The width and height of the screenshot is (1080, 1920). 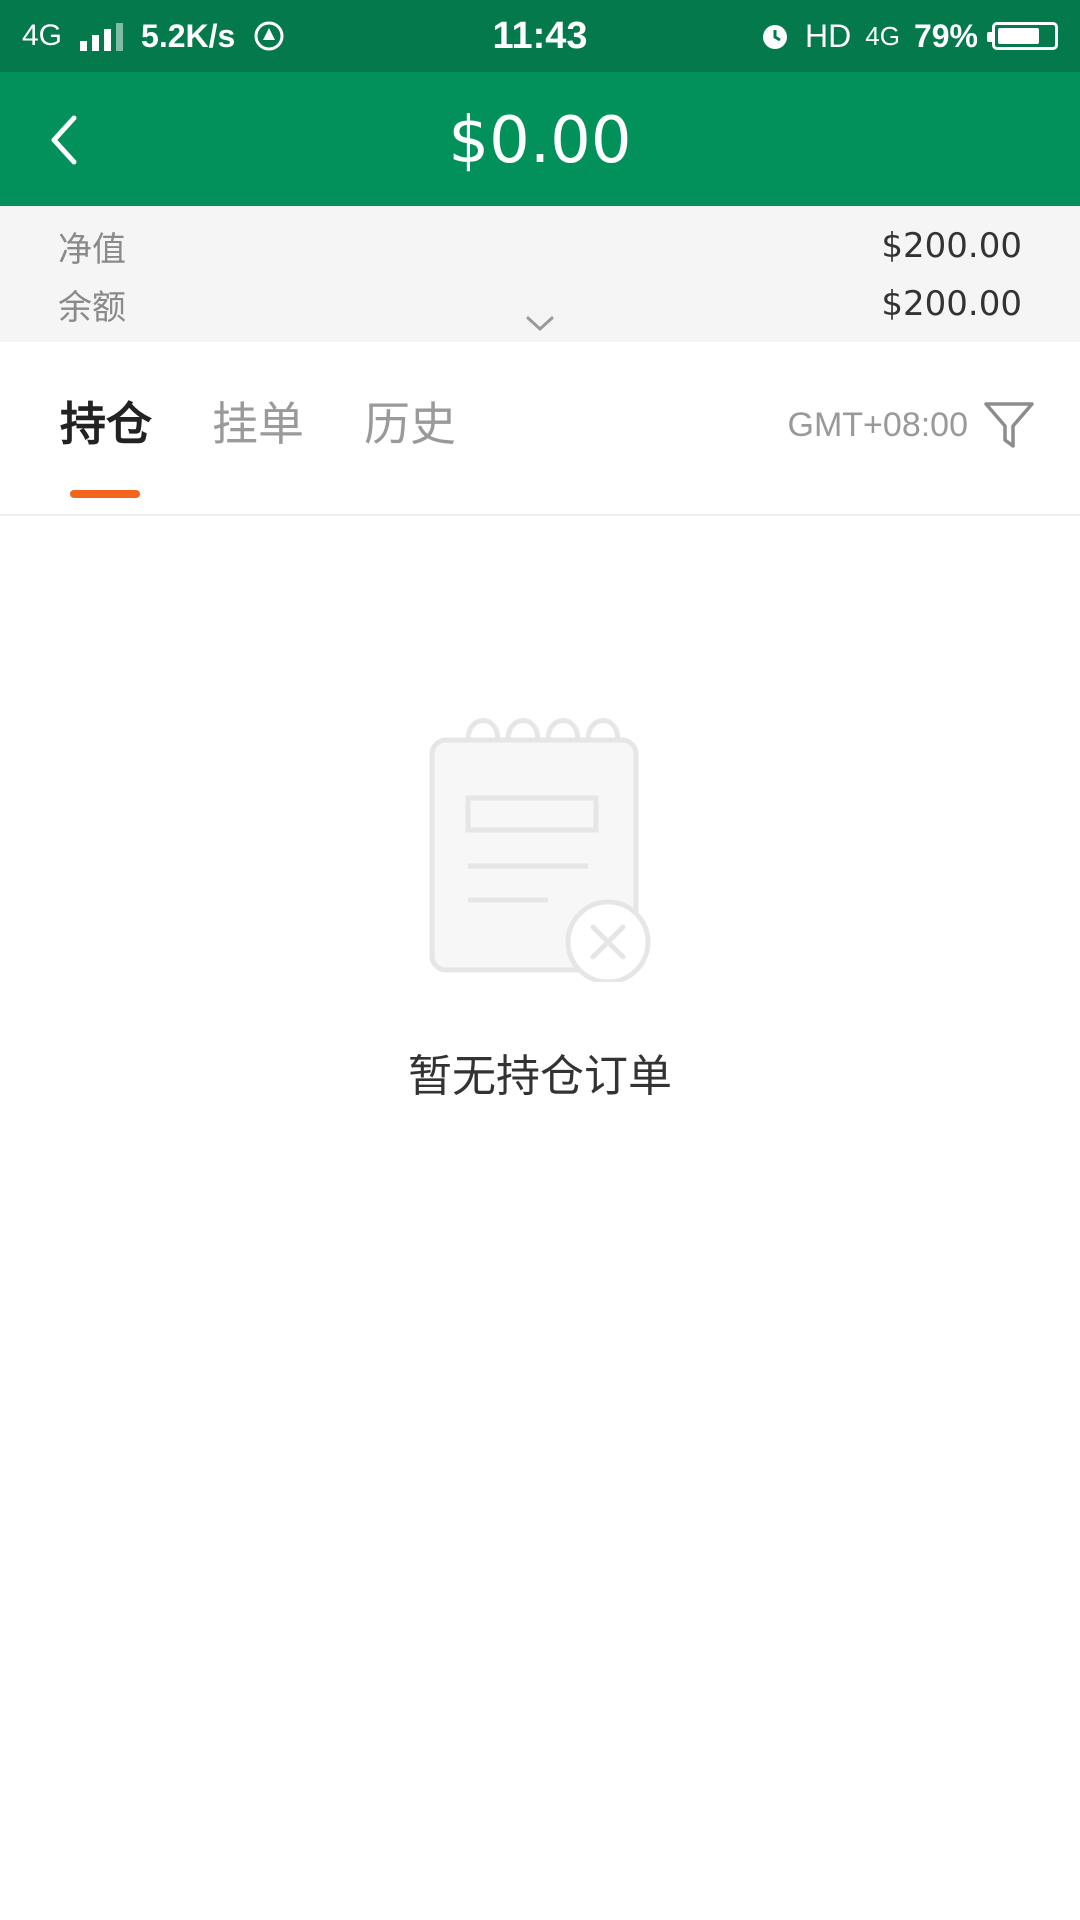 I want to click on tab-positions: 持仓, so click(x=106, y=424).